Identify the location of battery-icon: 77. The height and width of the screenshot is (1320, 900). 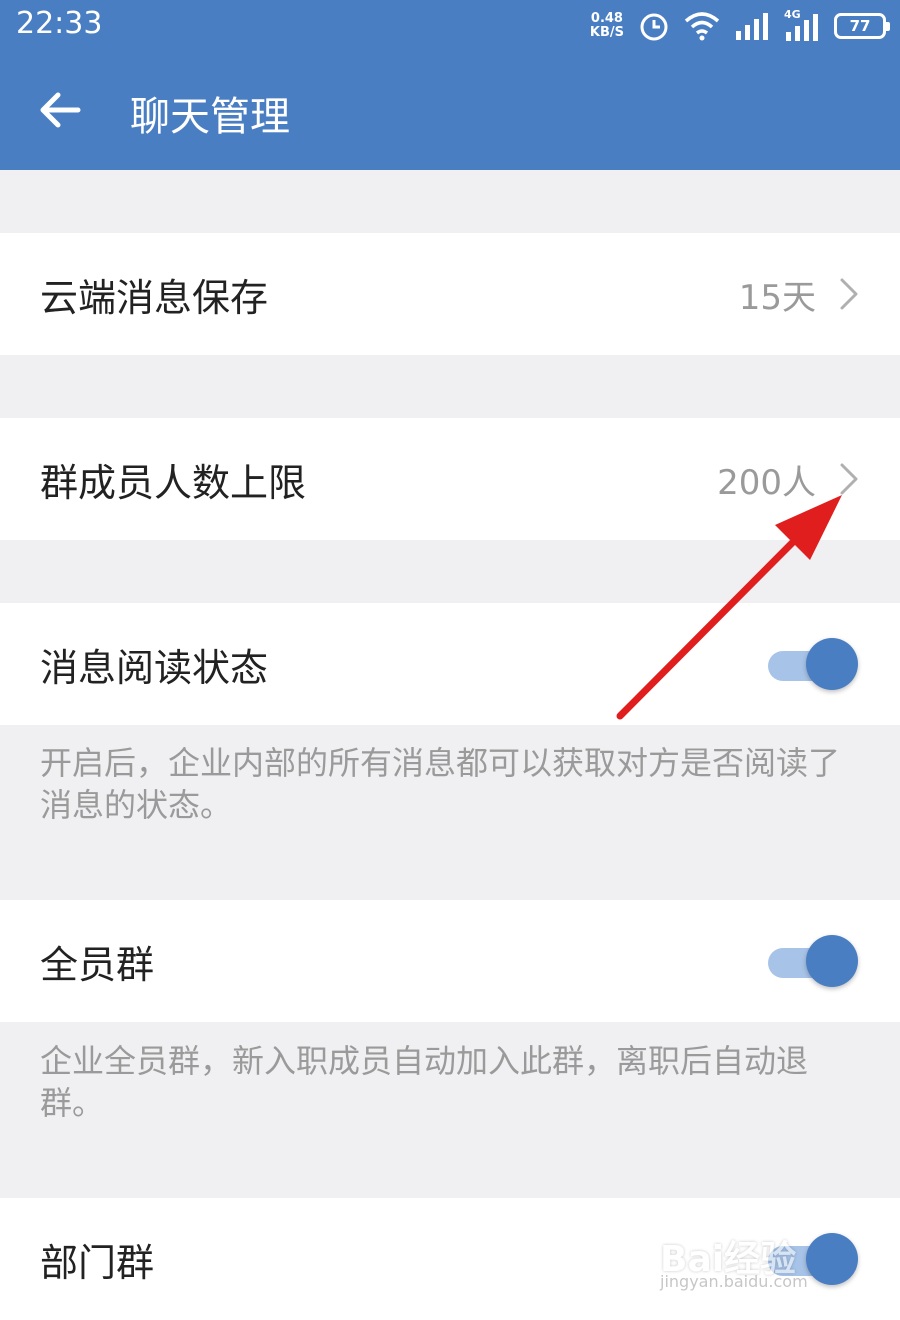
(862, 26).